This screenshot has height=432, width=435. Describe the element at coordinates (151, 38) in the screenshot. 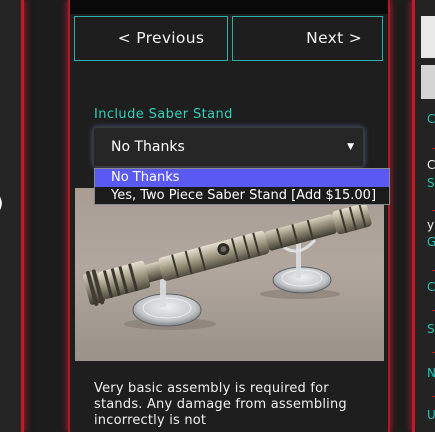

I see `previous-button: < Previous` at that location.